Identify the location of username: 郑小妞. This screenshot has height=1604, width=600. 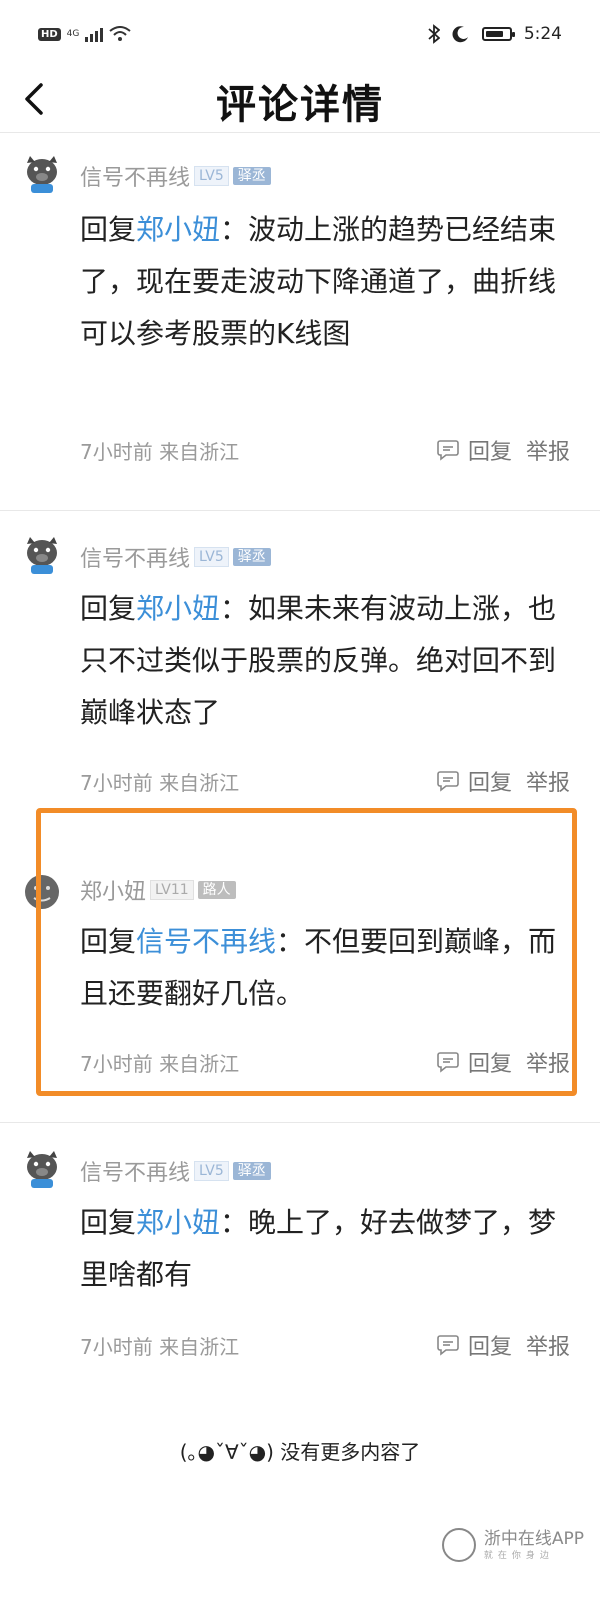
(113, 890).